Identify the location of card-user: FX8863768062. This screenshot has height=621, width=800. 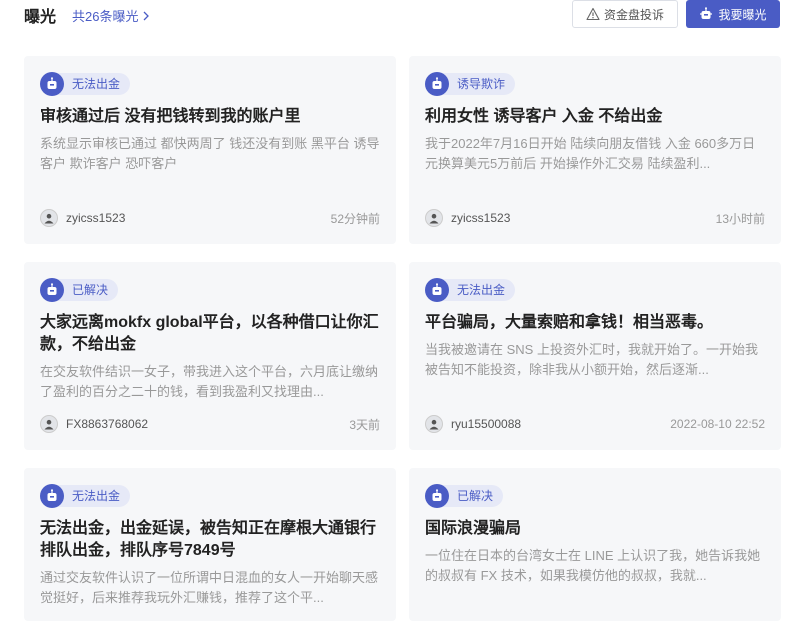
(94, 424).